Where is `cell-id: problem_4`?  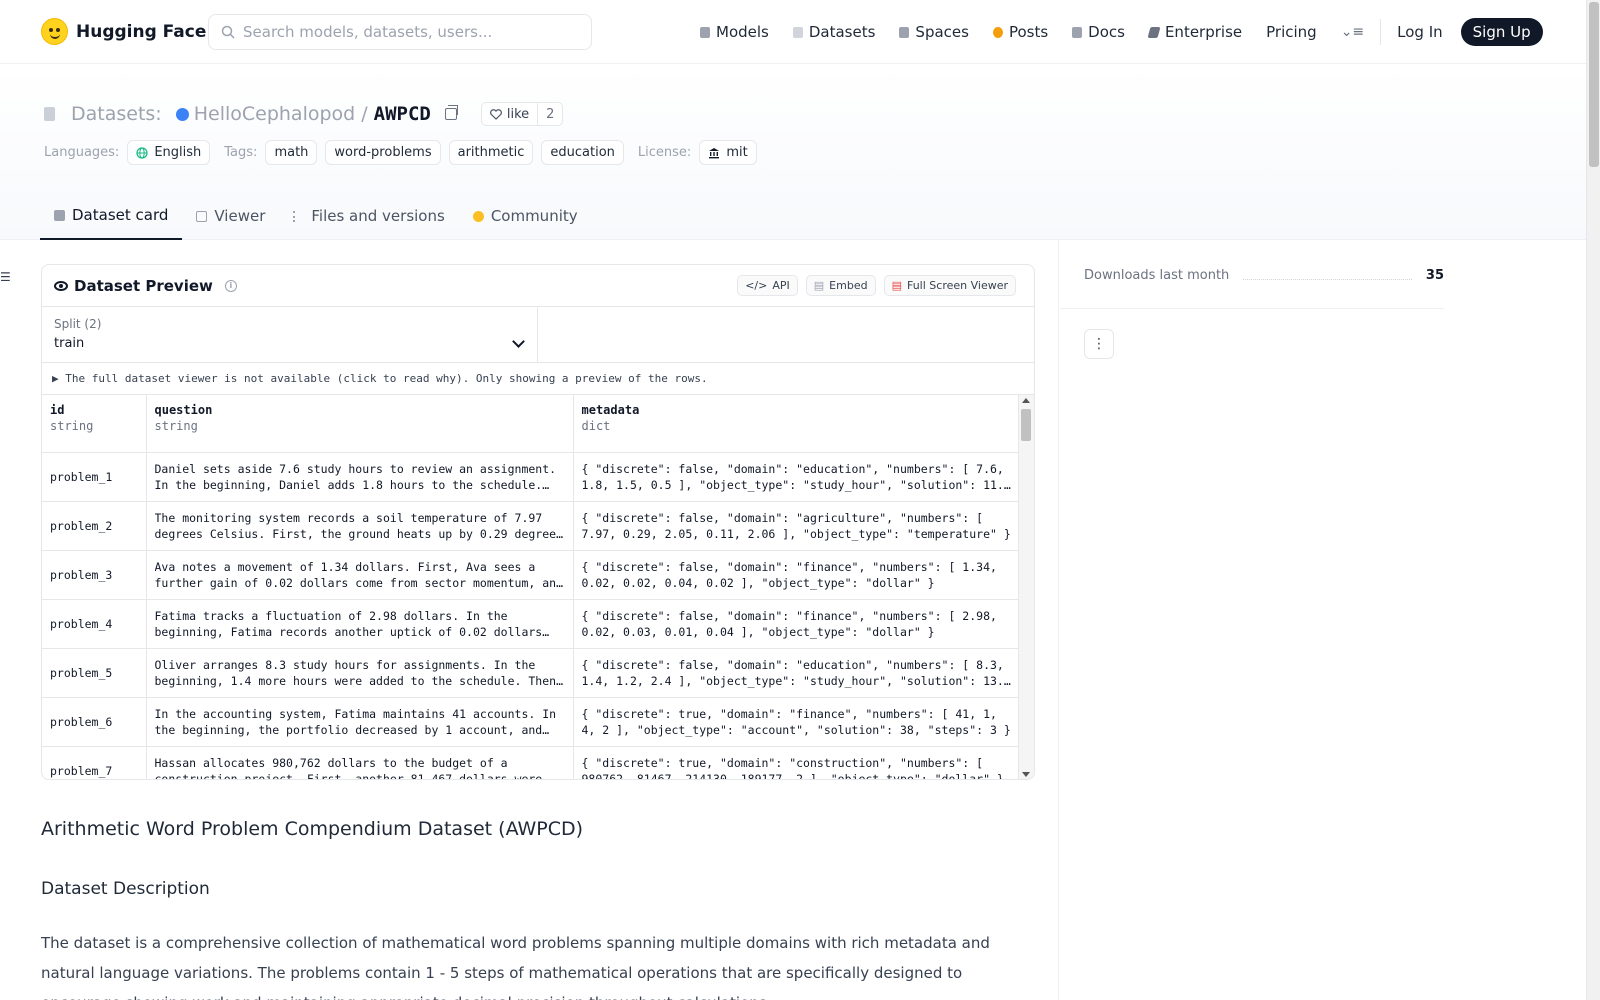 cell-id: problem_4 is located at coordinates (94, 624).